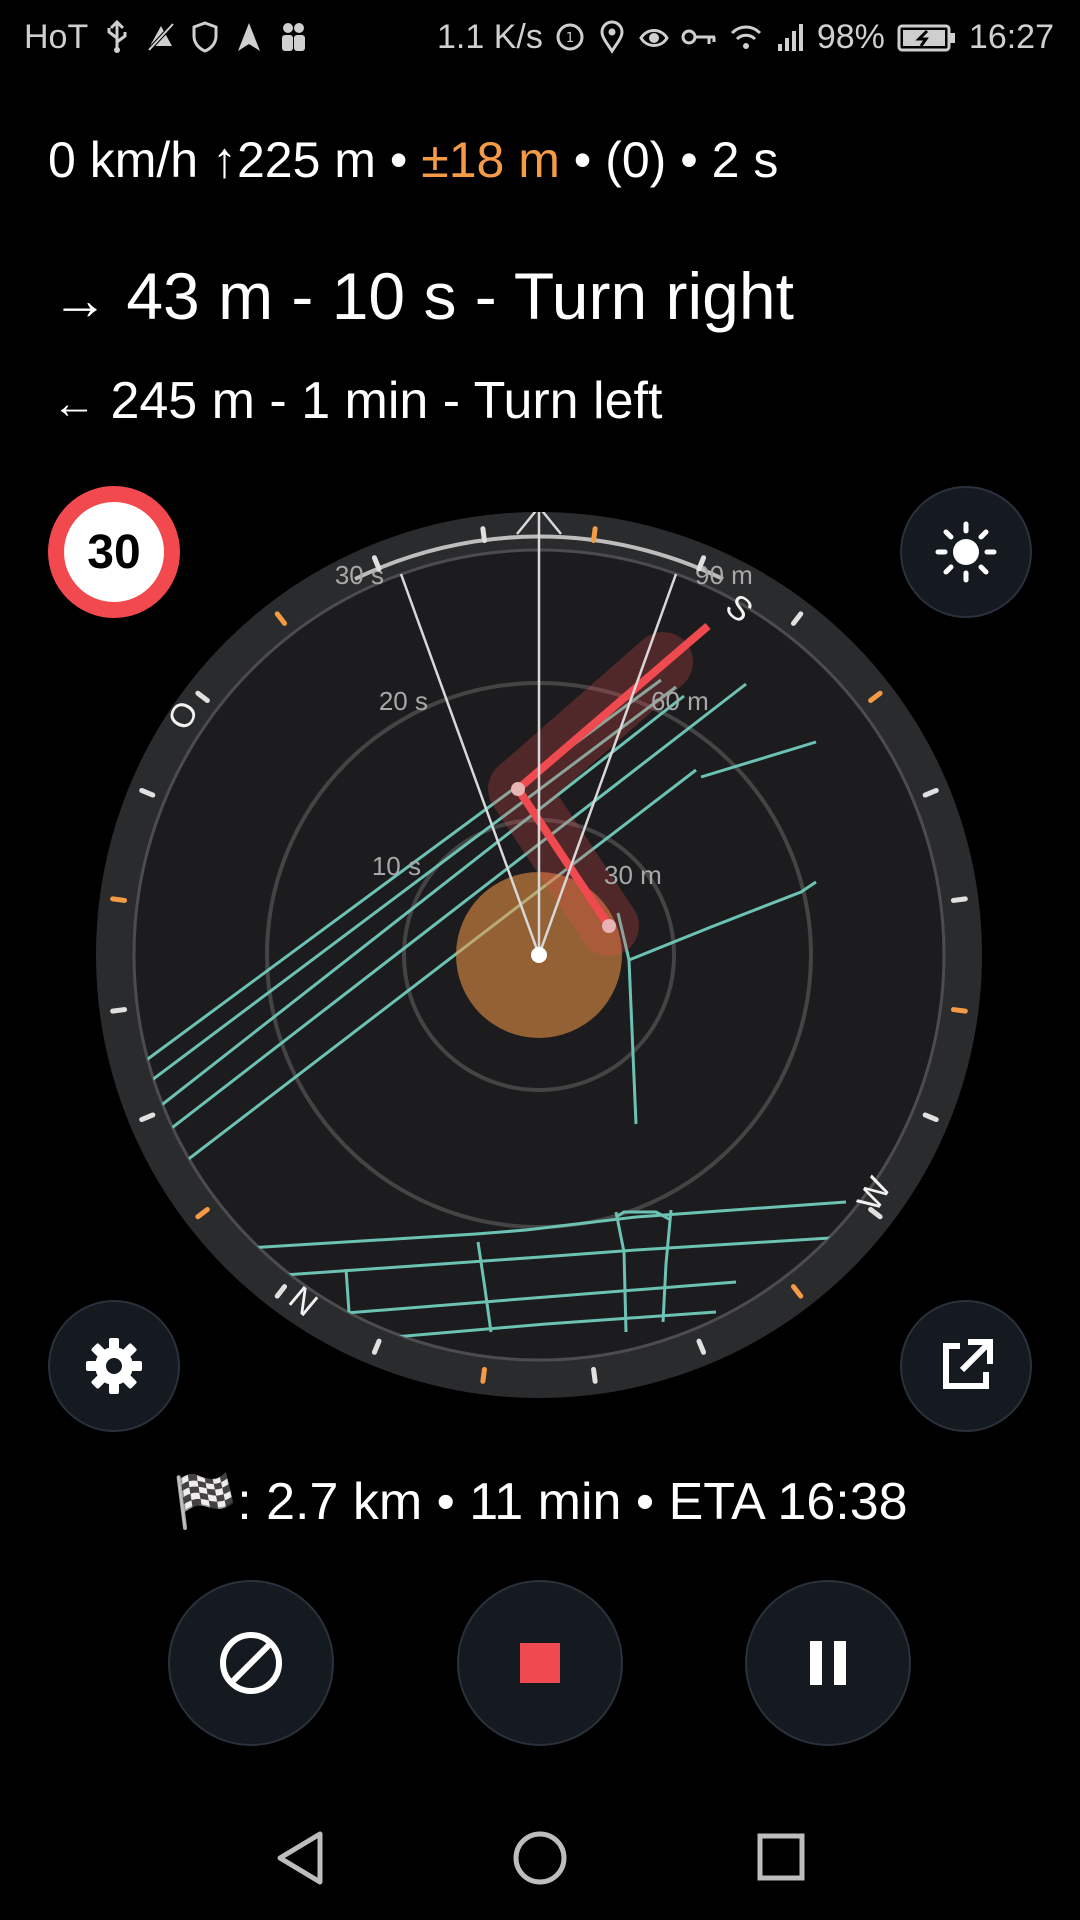  I want to click on wifi-icon, so click(745, 37).